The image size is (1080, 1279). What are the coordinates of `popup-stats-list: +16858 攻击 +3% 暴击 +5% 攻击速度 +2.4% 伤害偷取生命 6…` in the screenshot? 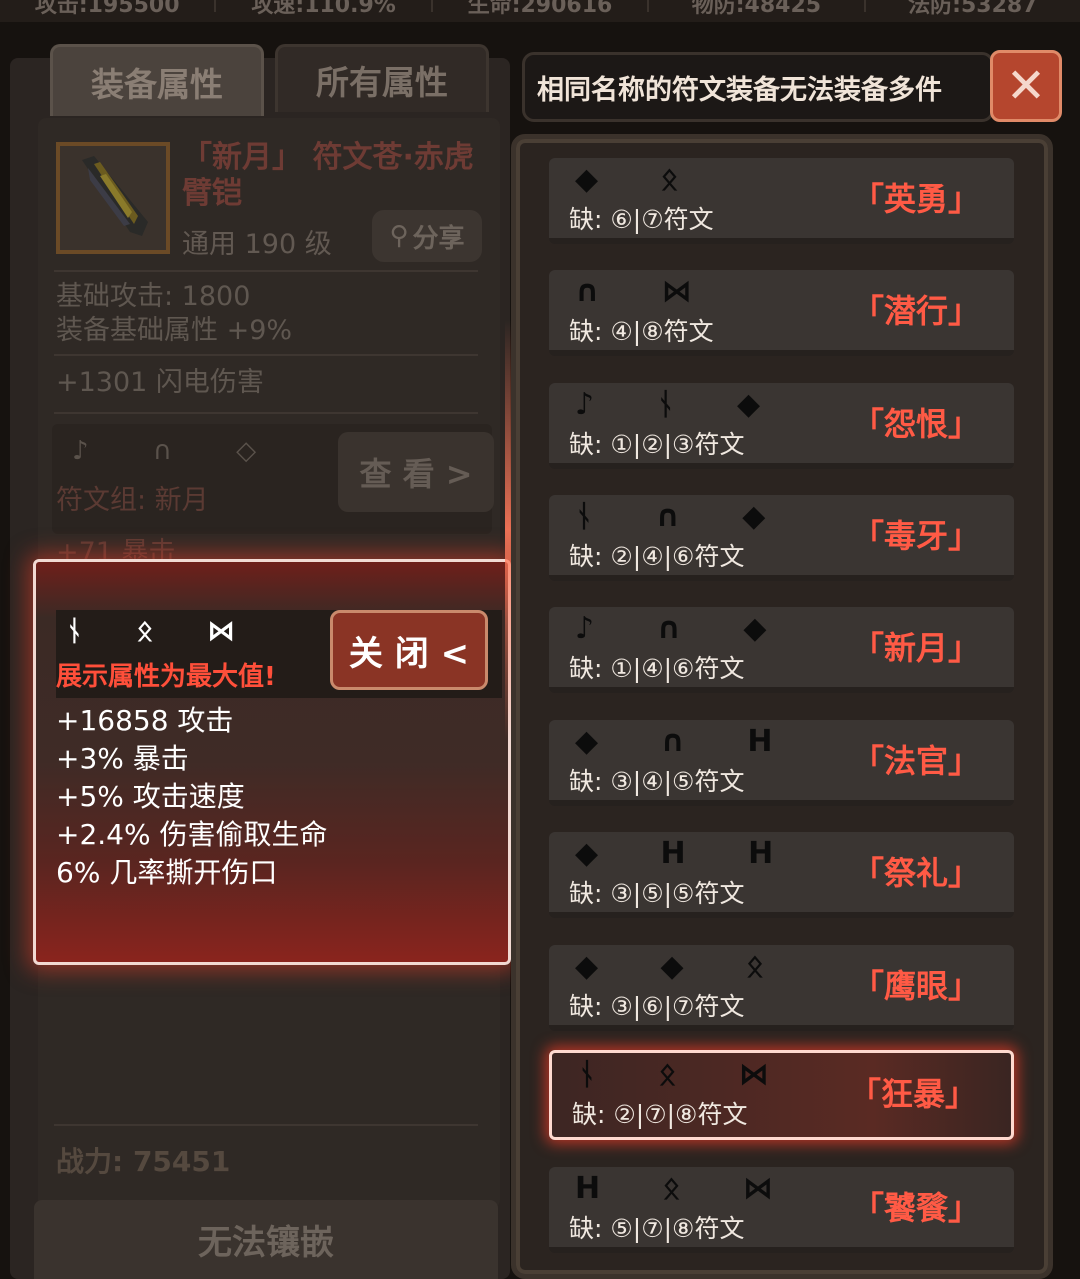 It's located at (192, 797).